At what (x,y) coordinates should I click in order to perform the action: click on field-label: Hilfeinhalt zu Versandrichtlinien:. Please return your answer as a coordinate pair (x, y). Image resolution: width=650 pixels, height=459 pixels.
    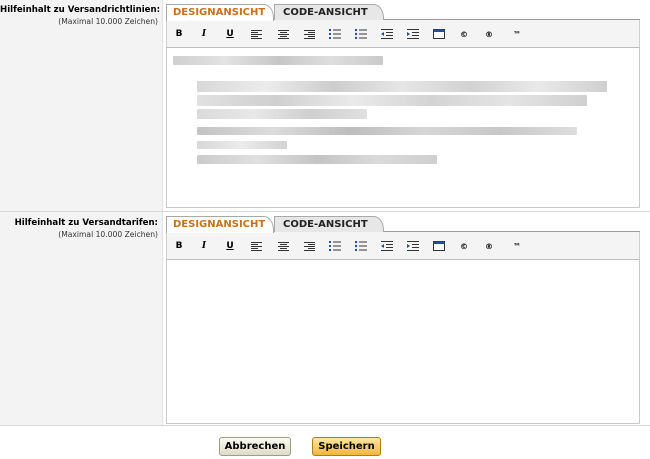
    Looking at the image, I should click on (80, 10).